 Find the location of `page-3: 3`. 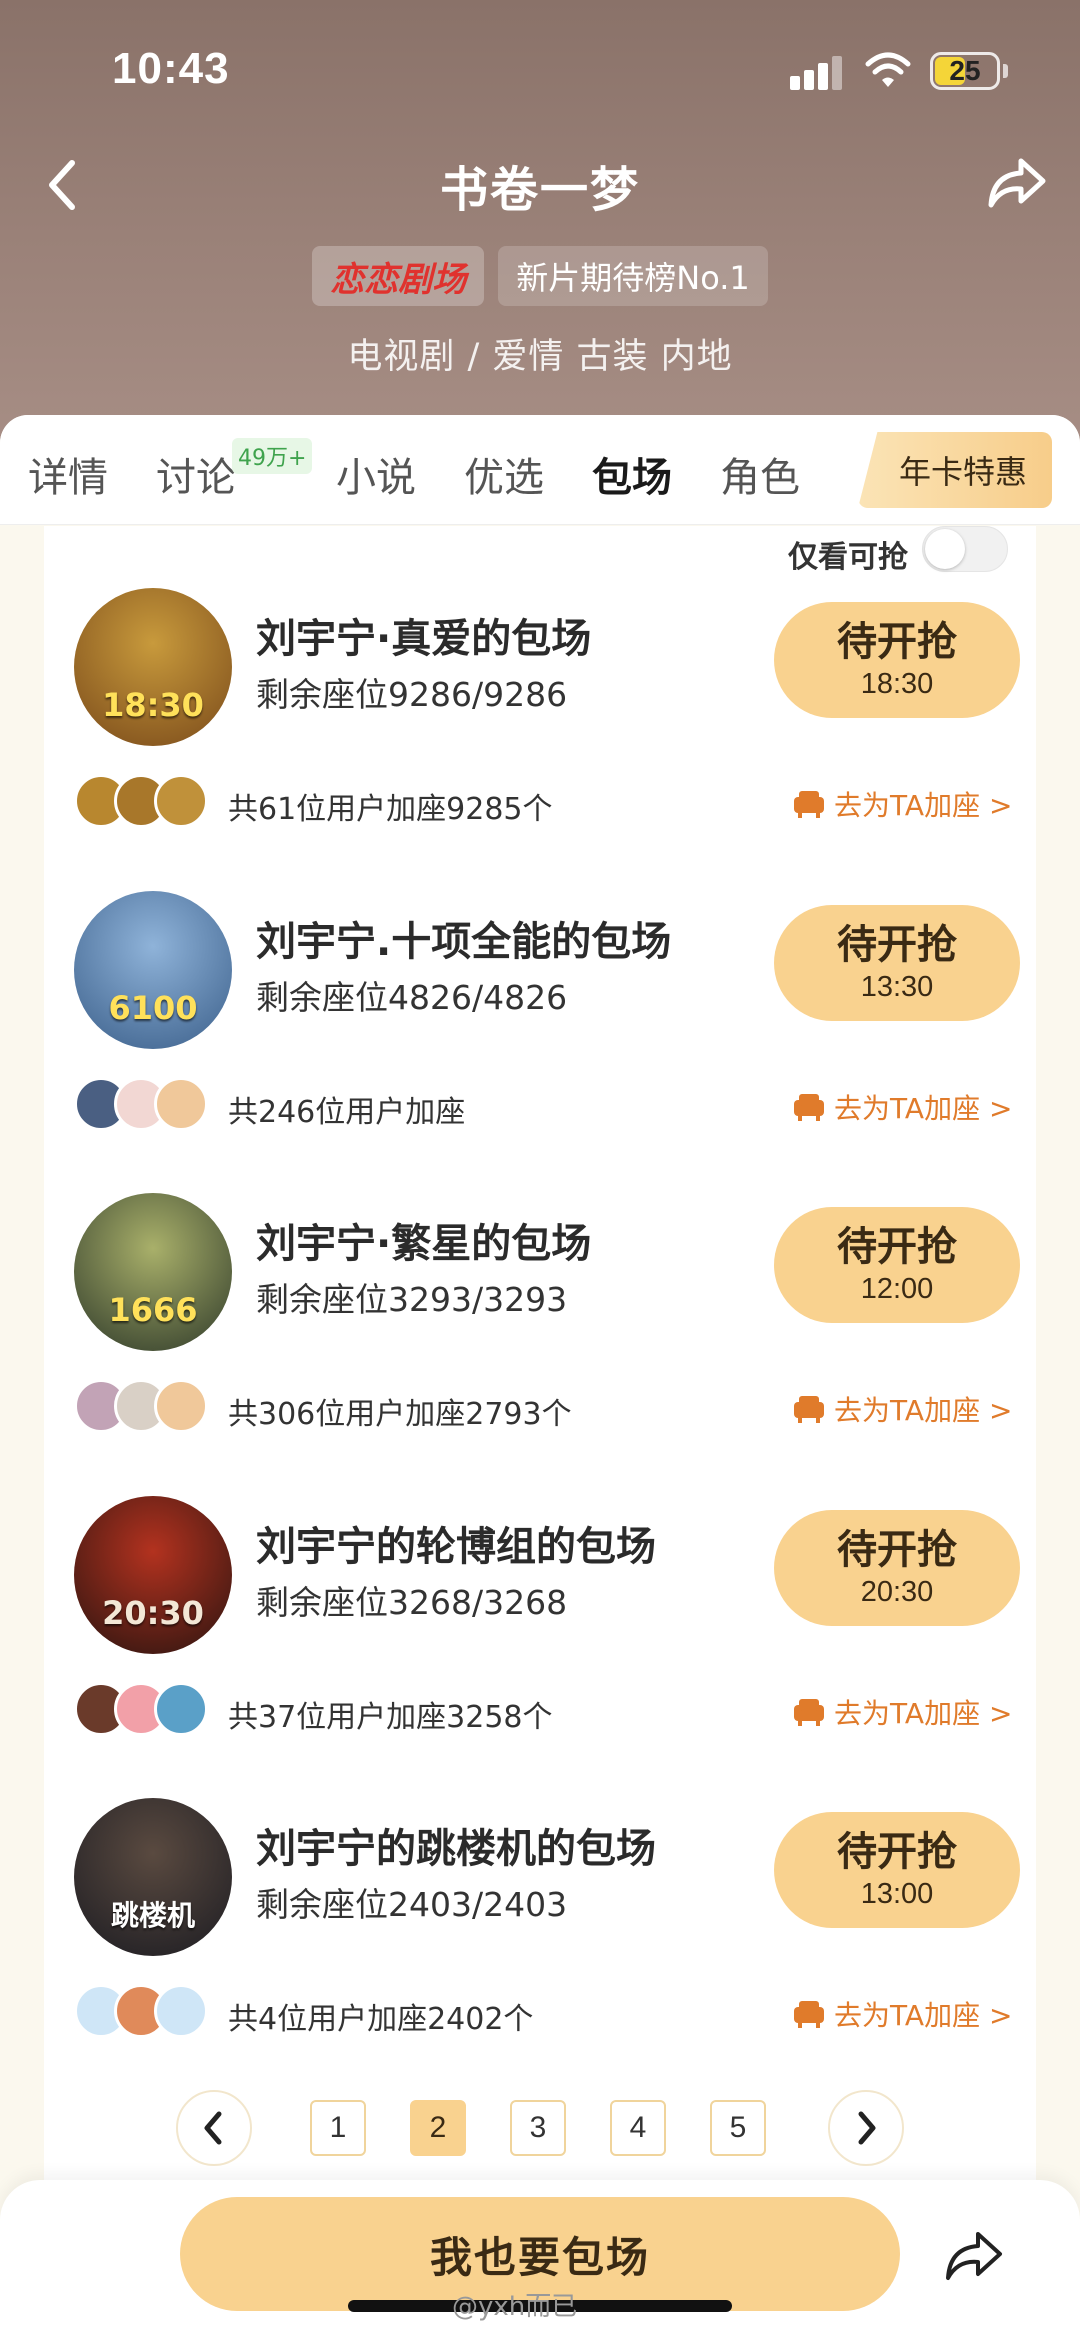

page-3: 3 is located at coordinates (538, 2128).